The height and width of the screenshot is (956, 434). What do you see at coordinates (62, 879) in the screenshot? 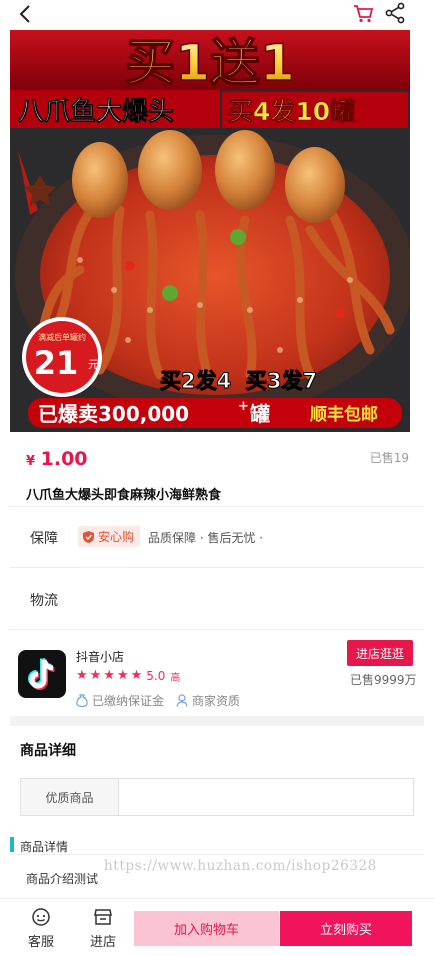
I see `product-intro: 商品介绍测试` at bounding box center [62, 879].